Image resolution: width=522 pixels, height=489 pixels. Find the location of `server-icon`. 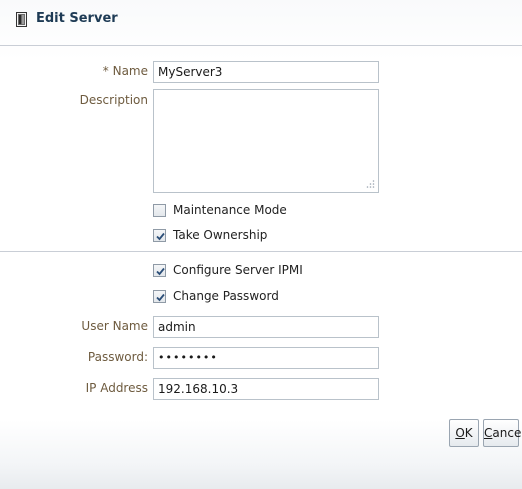

server-icon is located at coordinates (21, 19).